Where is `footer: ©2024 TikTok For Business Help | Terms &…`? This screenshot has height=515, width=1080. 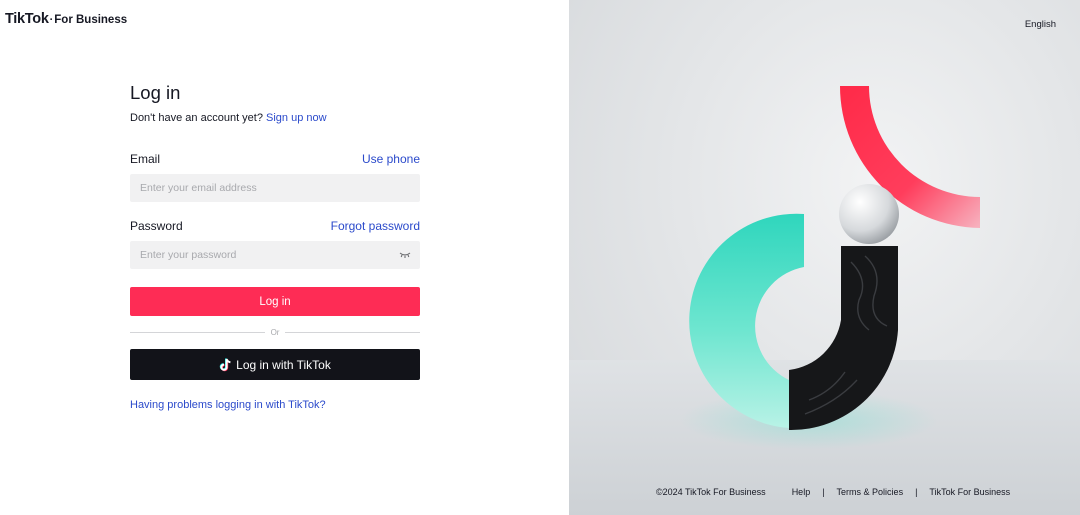
footer: ©2024 TikTok For Business Help | Terms &… is located at coordinates (833, 492).